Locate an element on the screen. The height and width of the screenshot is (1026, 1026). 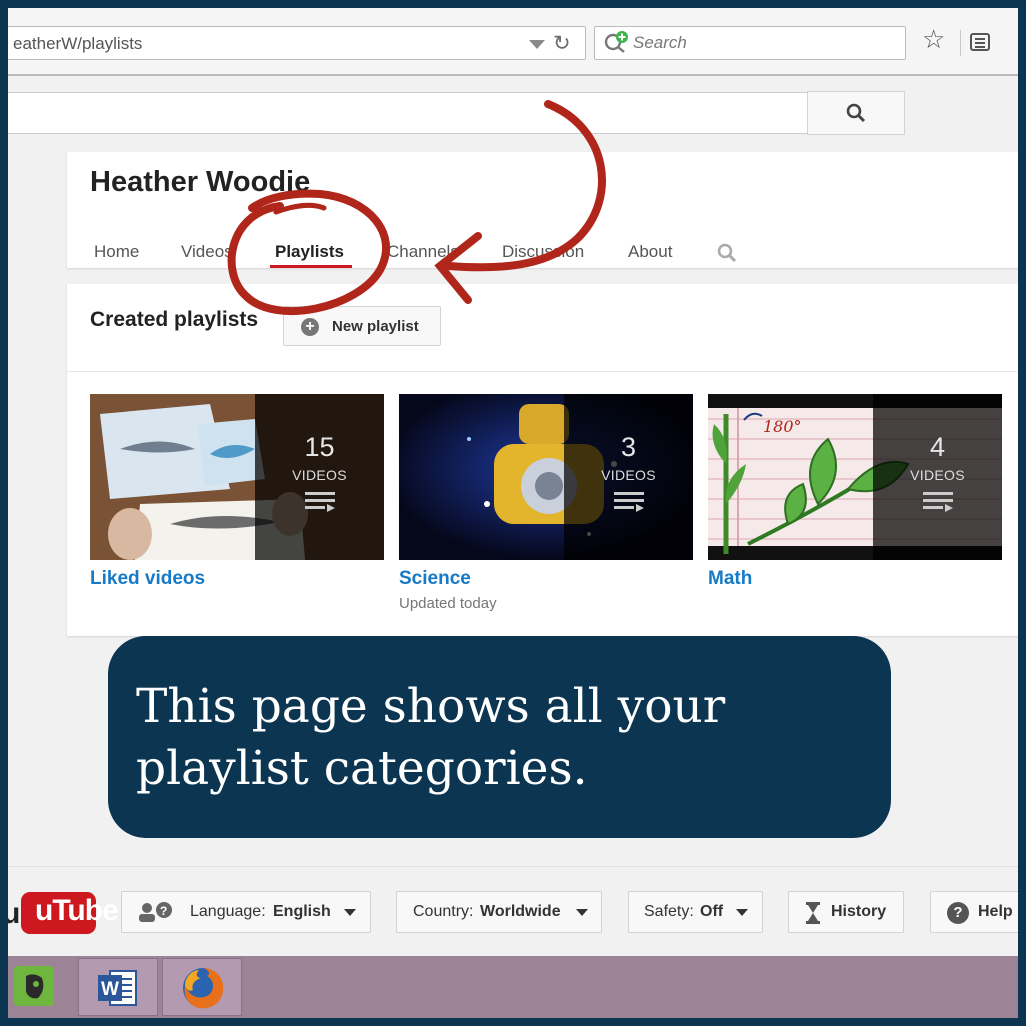
hourglass-icon is located at coordinates (813, 913).